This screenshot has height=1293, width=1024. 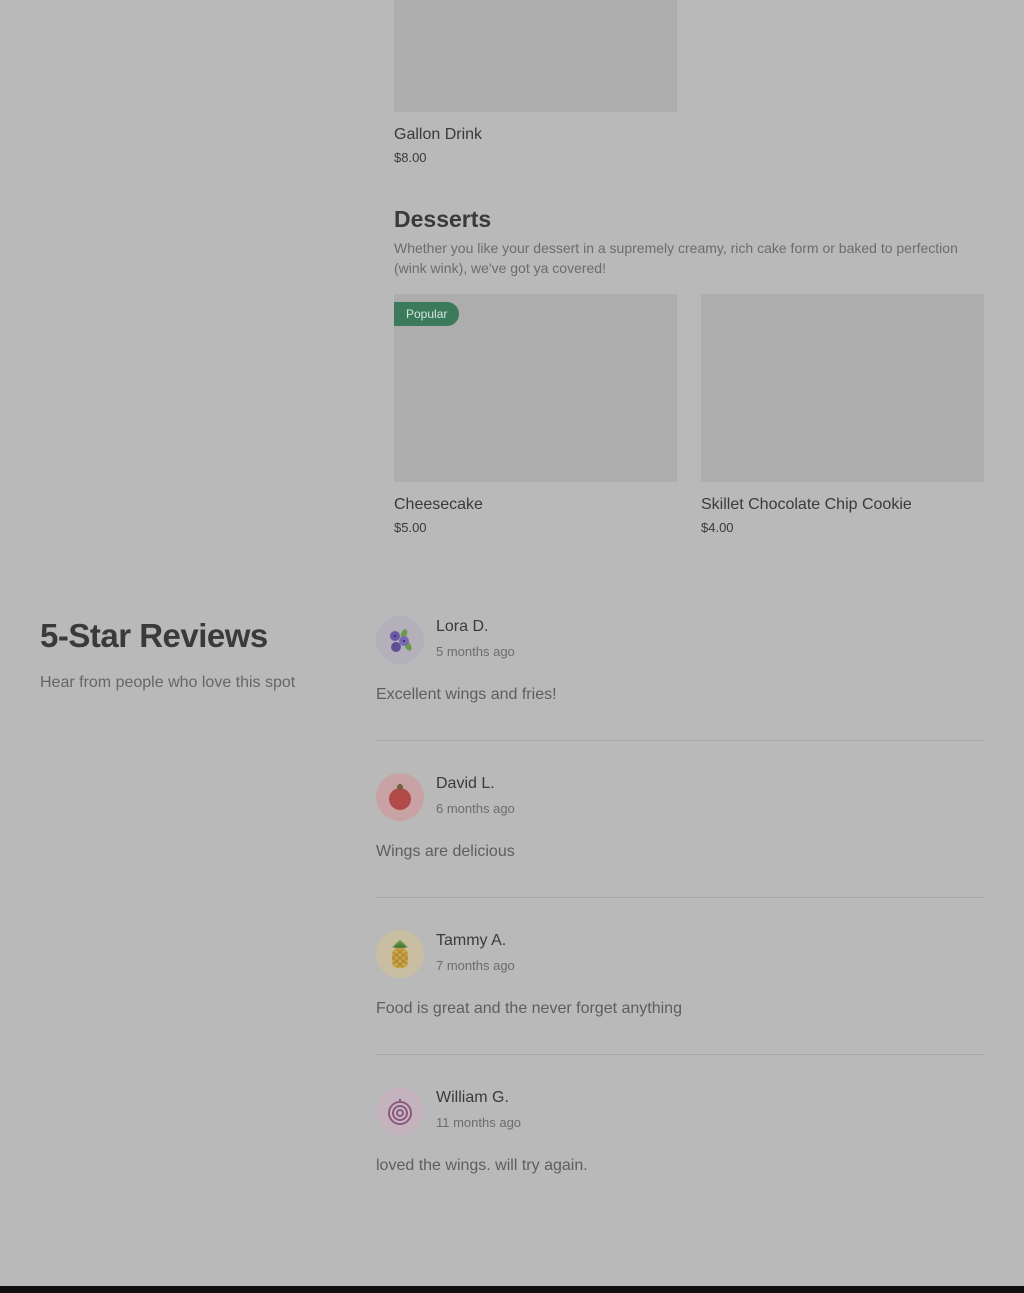 What do you see at coordinates (475, 965) in the screenshot?
I see `review-time: 7 months ago` at bounding box center [475, 965].